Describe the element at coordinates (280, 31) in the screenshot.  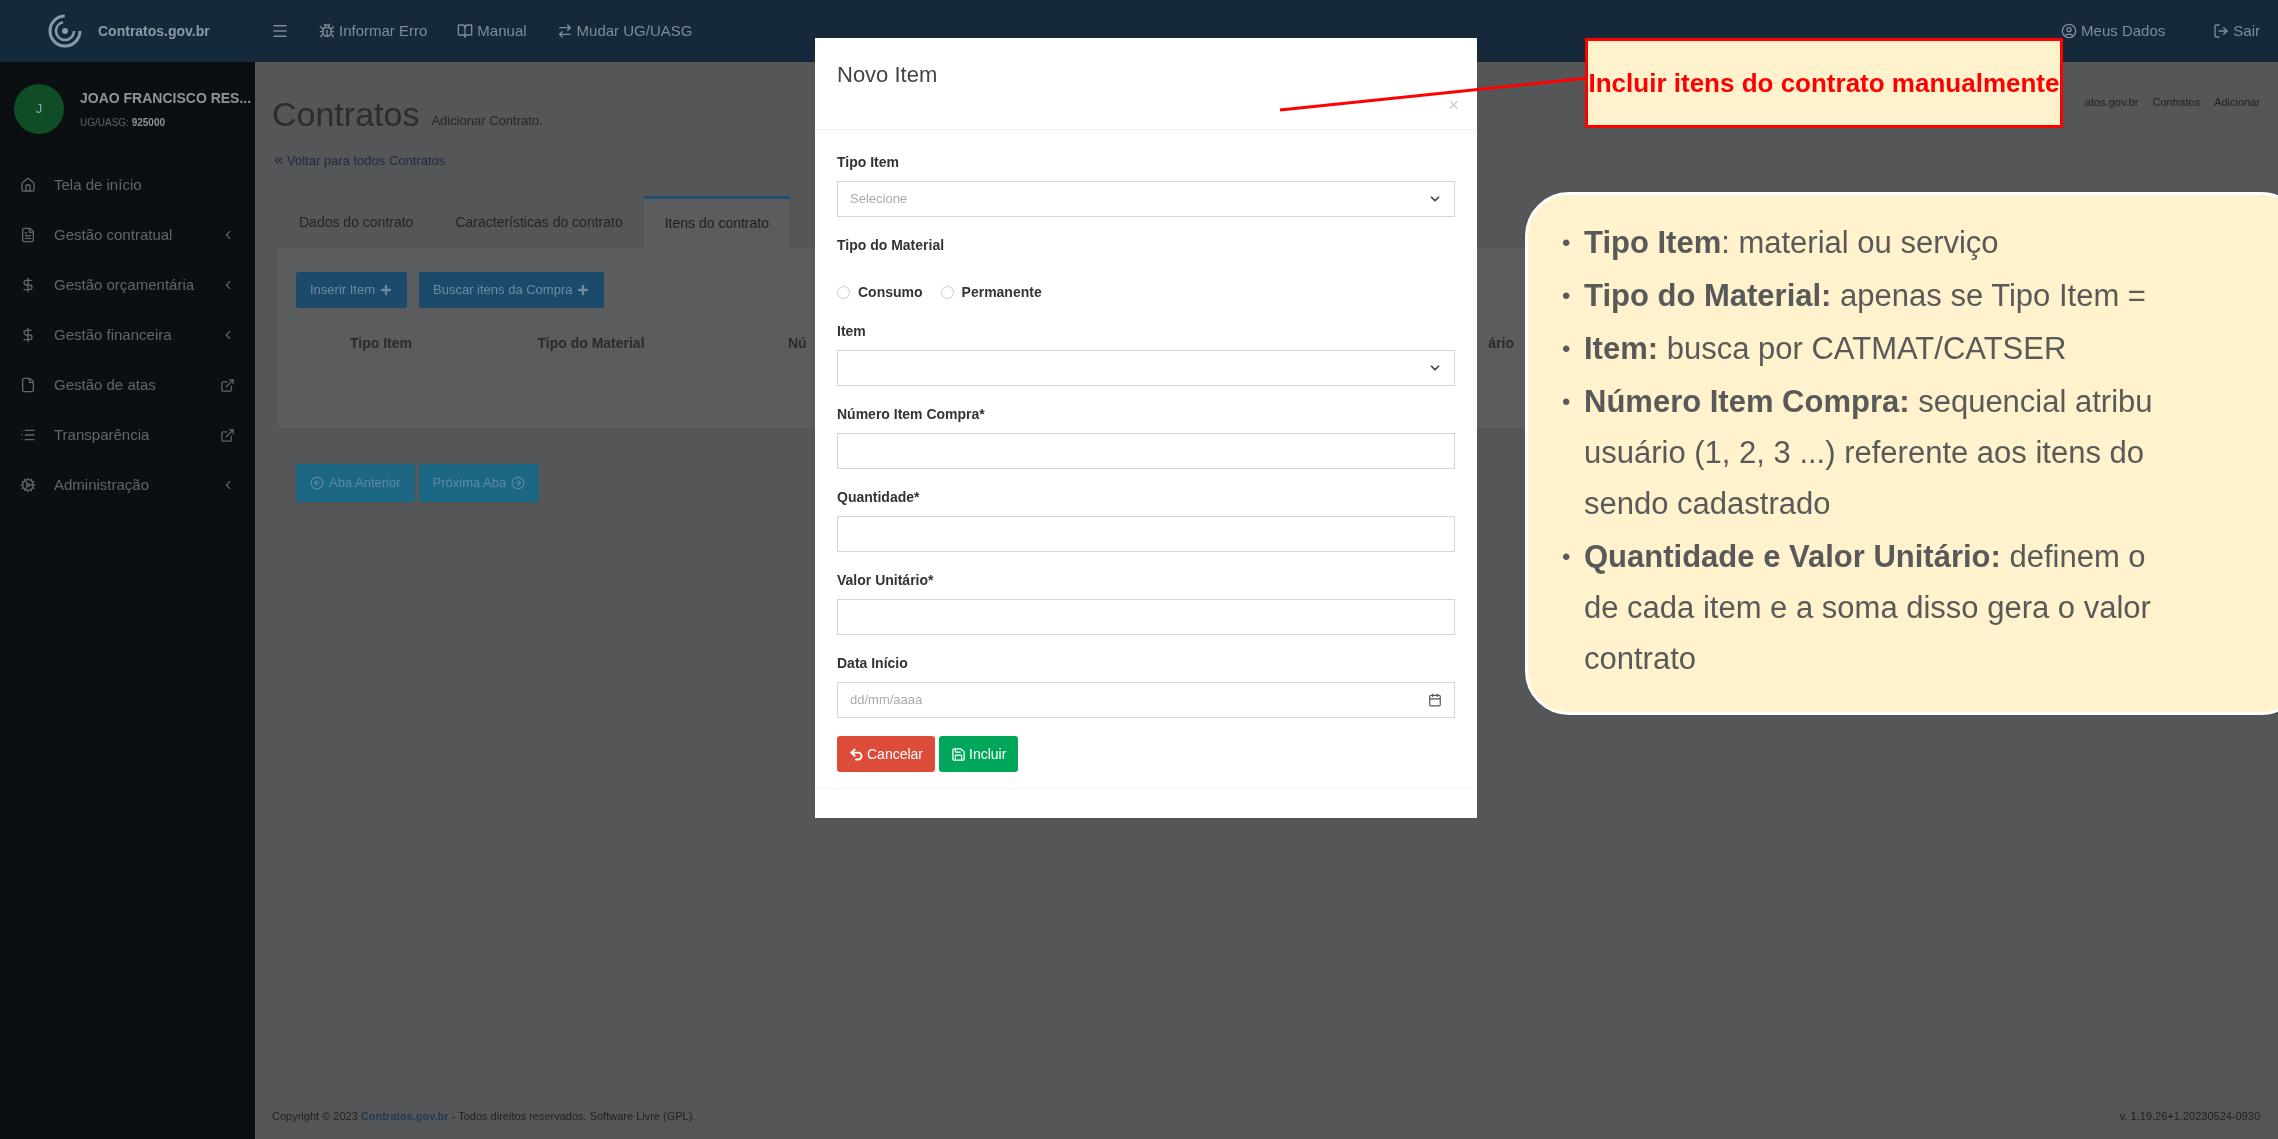
I see `menu-icon` at that location.